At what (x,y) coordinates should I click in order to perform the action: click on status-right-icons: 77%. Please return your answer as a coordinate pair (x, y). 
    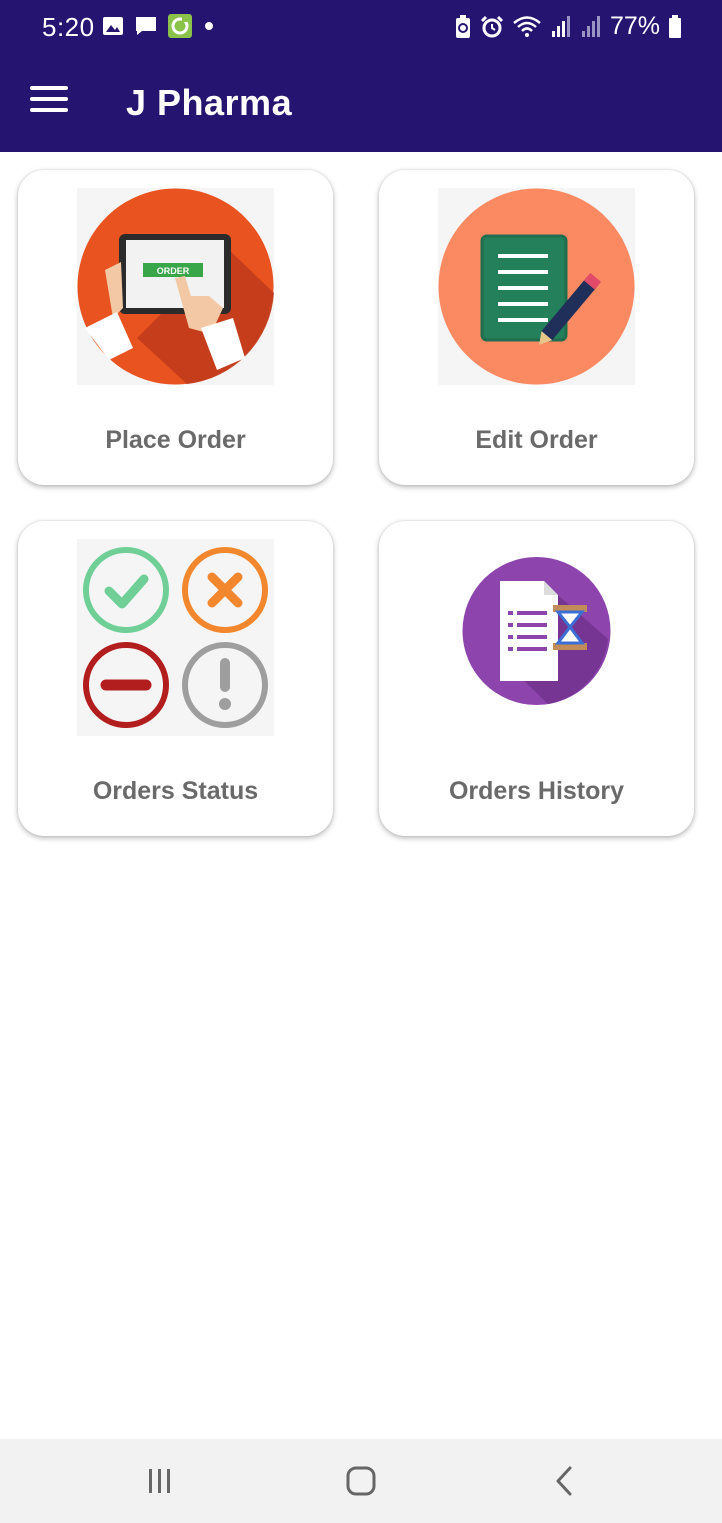
    Looking at the image, I should click on (568, 26).